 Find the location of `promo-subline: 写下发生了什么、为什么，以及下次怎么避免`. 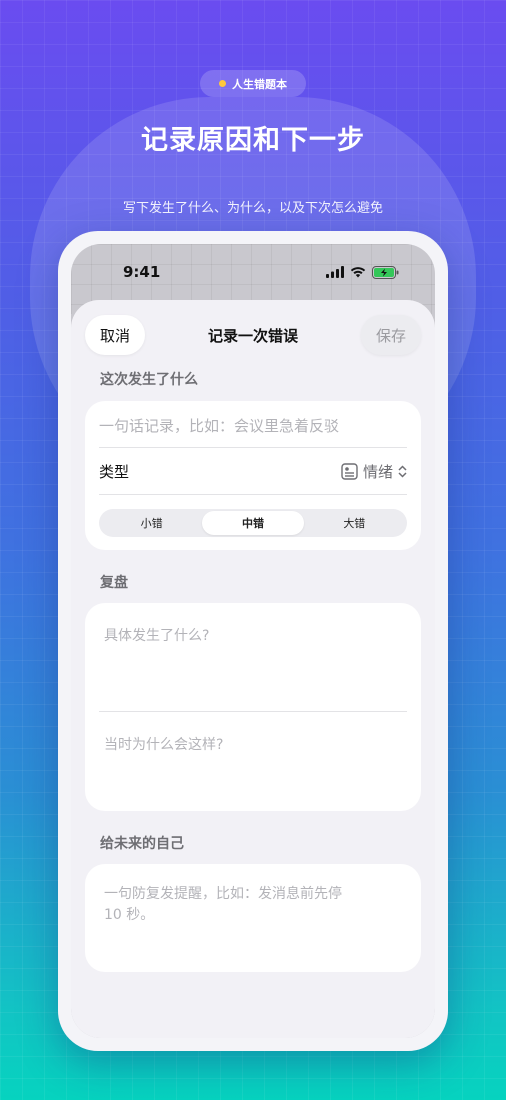

promo-subline: 写下发生了什么、为什么，以及下次怎么避免 is located at coordinates (252, 208).